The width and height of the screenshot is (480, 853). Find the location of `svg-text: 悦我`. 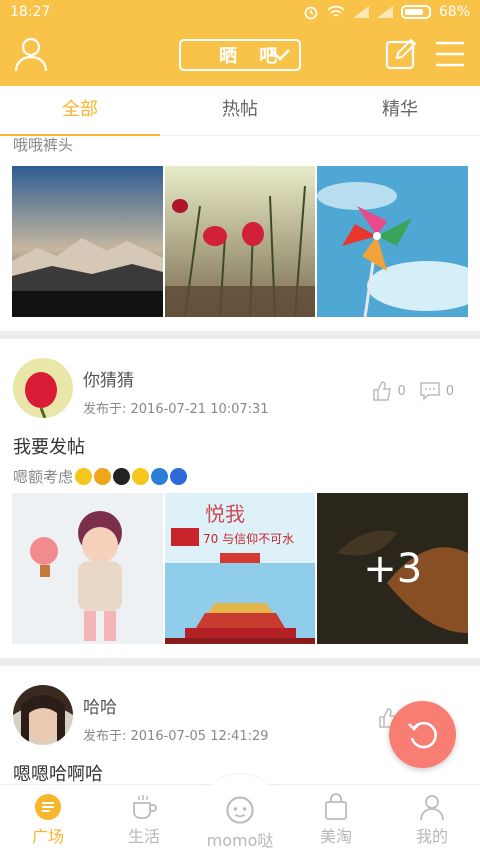

svg-text: 悦我 is located at coordinates (225, 514).